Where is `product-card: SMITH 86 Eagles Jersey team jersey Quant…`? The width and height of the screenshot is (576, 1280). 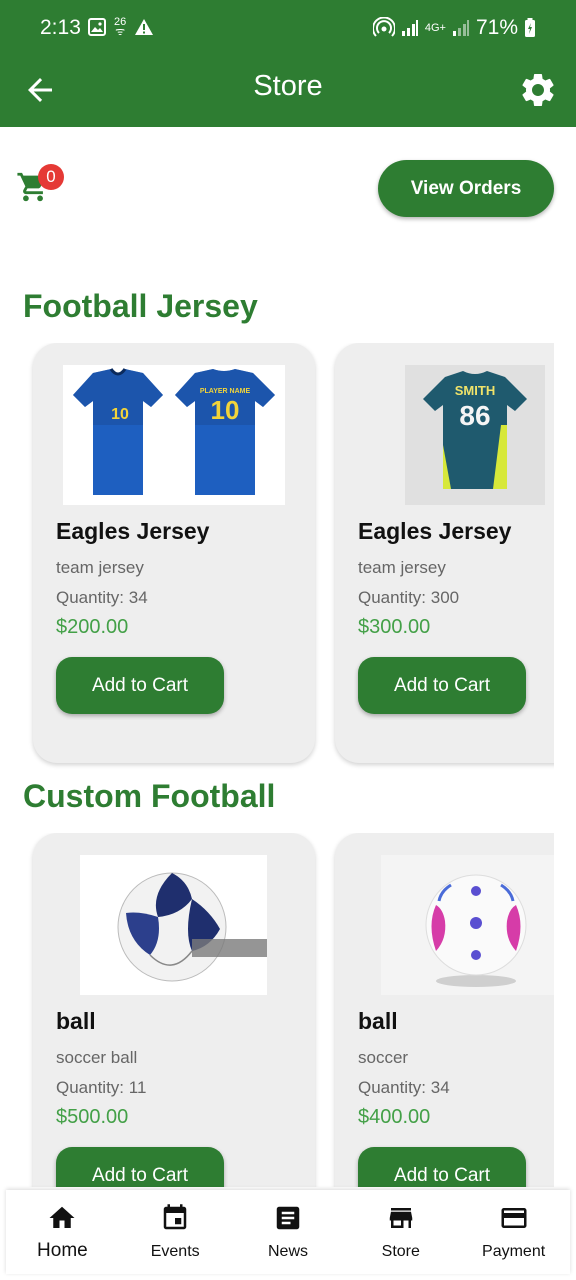
product-card: SMITH 86 Eagles Jersey team jersey Quant… is located at coordinates (444, 553).